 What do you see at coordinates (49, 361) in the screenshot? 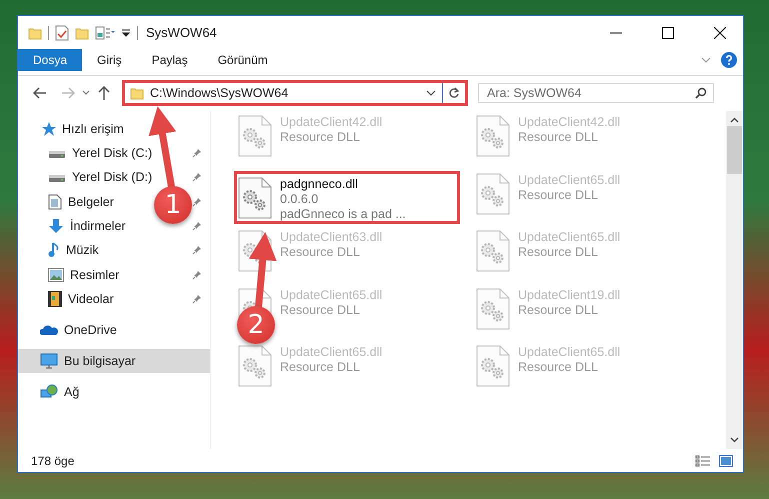
I see `monitor-icon` at bounding box center [49, 361].